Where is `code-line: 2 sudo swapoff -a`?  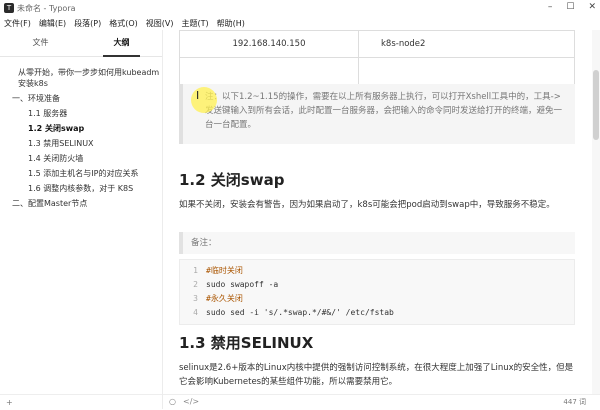
code-line: 2 sudo swapoff -a is located at coordinates (377, 285).